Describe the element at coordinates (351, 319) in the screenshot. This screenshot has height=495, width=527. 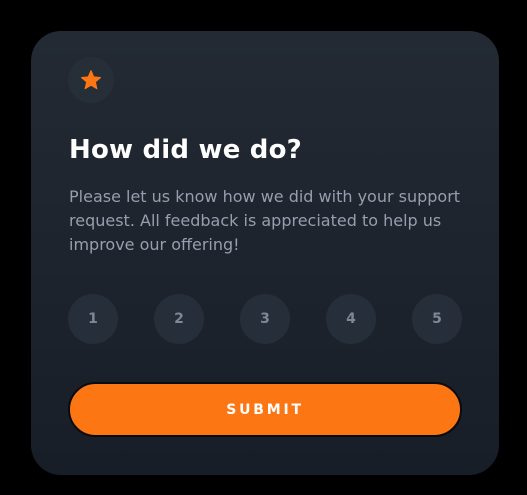
I see `rating-option-4: 4` at that location.